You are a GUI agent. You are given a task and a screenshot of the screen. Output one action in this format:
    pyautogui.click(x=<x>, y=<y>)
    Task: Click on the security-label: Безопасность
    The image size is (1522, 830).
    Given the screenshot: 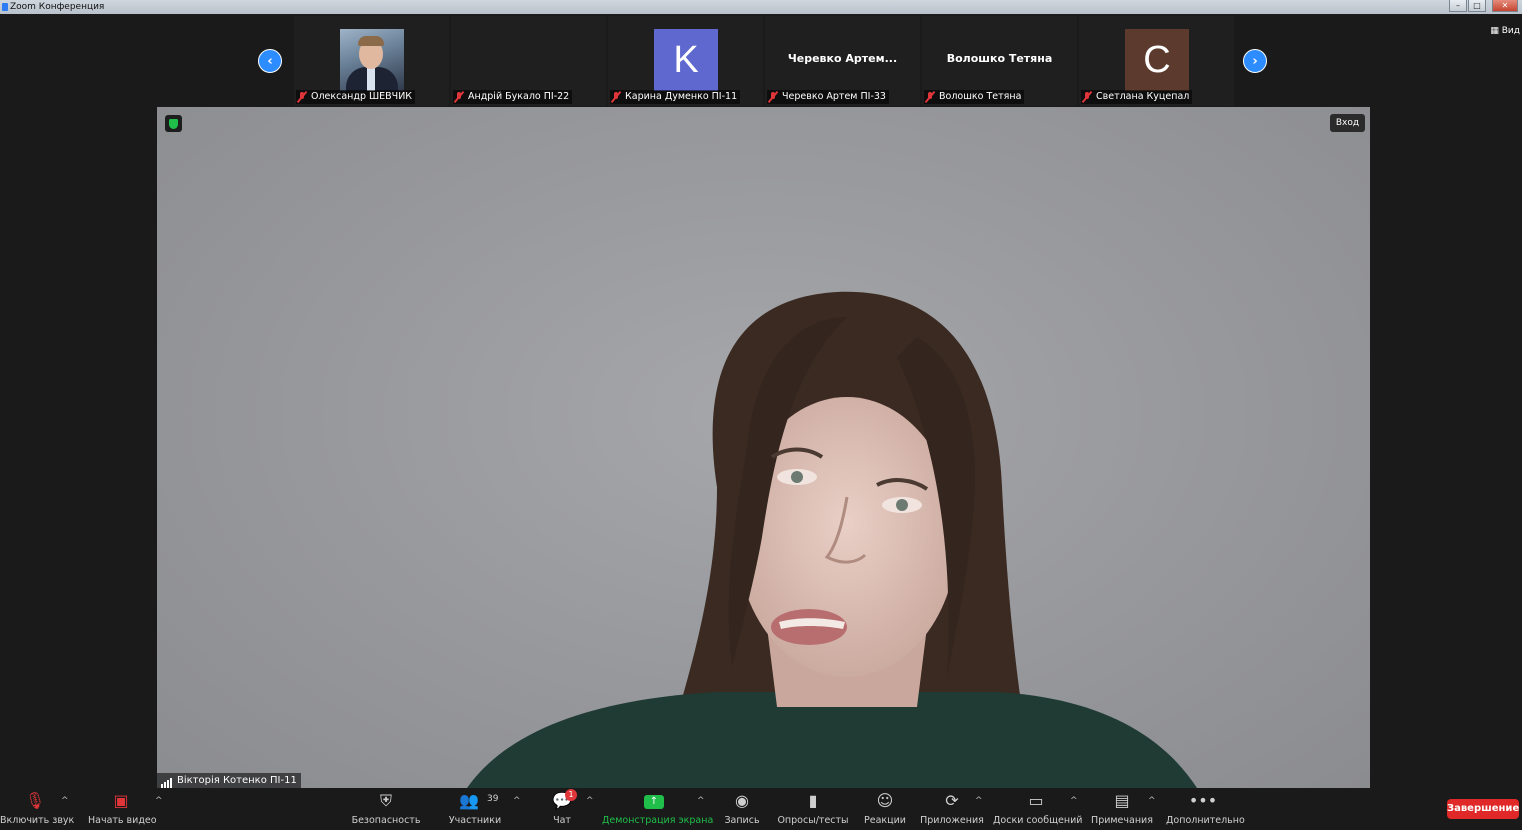 What is the action you would take?
    pyautogui.click(x=386, y=820)
    